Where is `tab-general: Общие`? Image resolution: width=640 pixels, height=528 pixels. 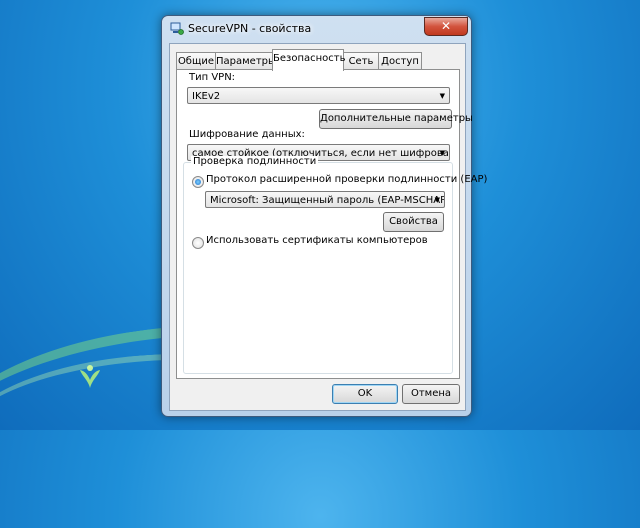 tab-general: Общие is located at coordinates (196, 61).